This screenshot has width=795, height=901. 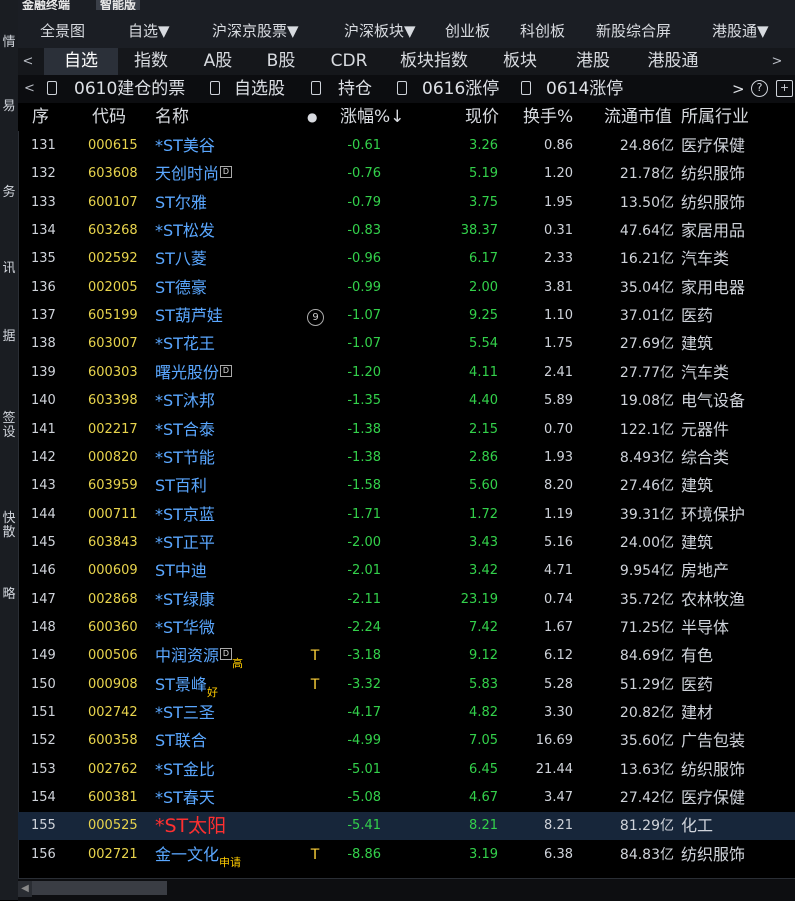 What do you see at coordinates (185, 344) in the screenshot?
I see `stock-name: *ST花王` at bounding box center [185, 344].